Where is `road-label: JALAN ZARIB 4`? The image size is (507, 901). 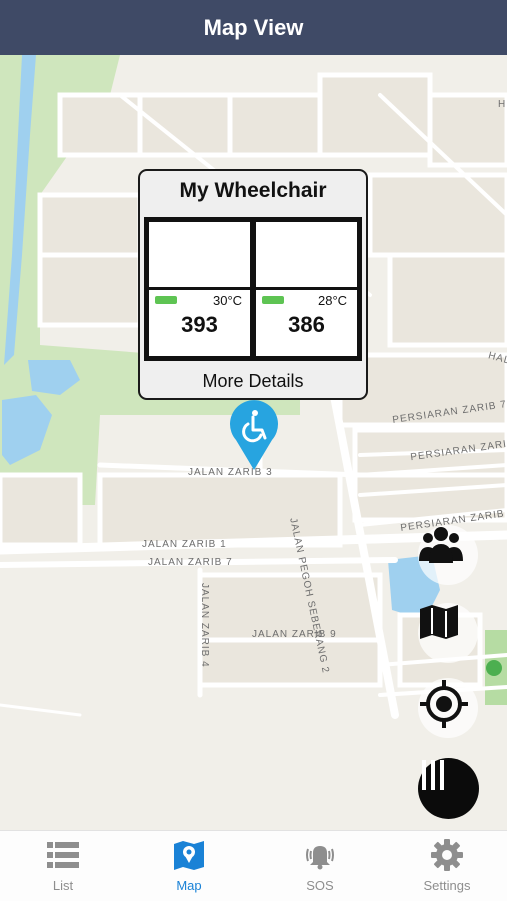
road-label: JALAN ZARIB 4 is located at coordinates (204, 625).